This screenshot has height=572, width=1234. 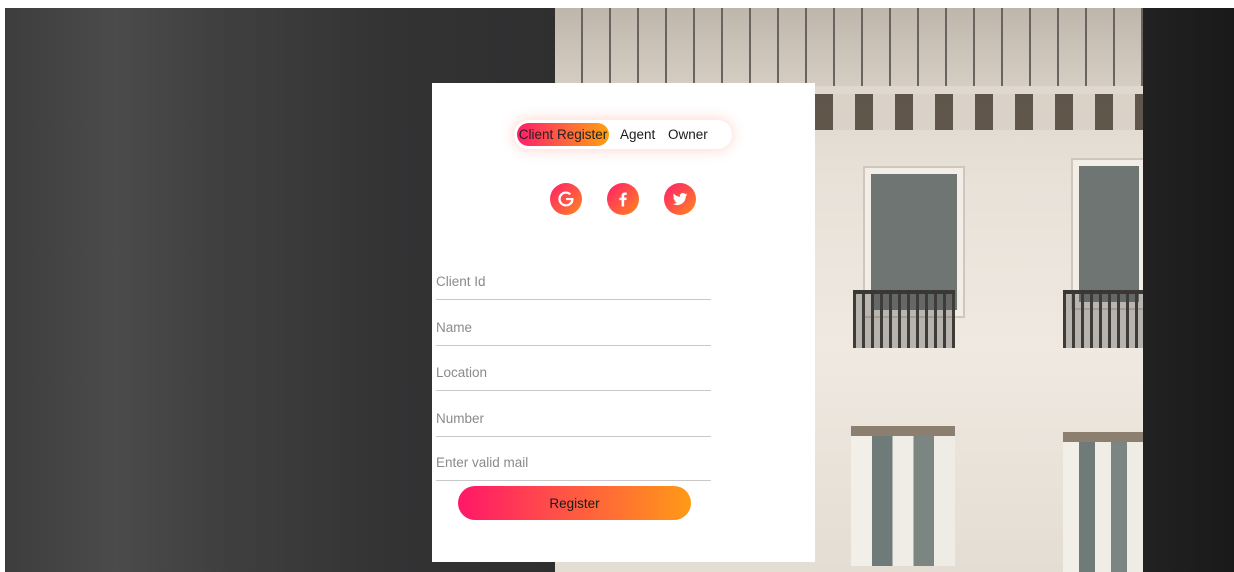 I want to click on facebook-login-button, so click(x=623, y=199).